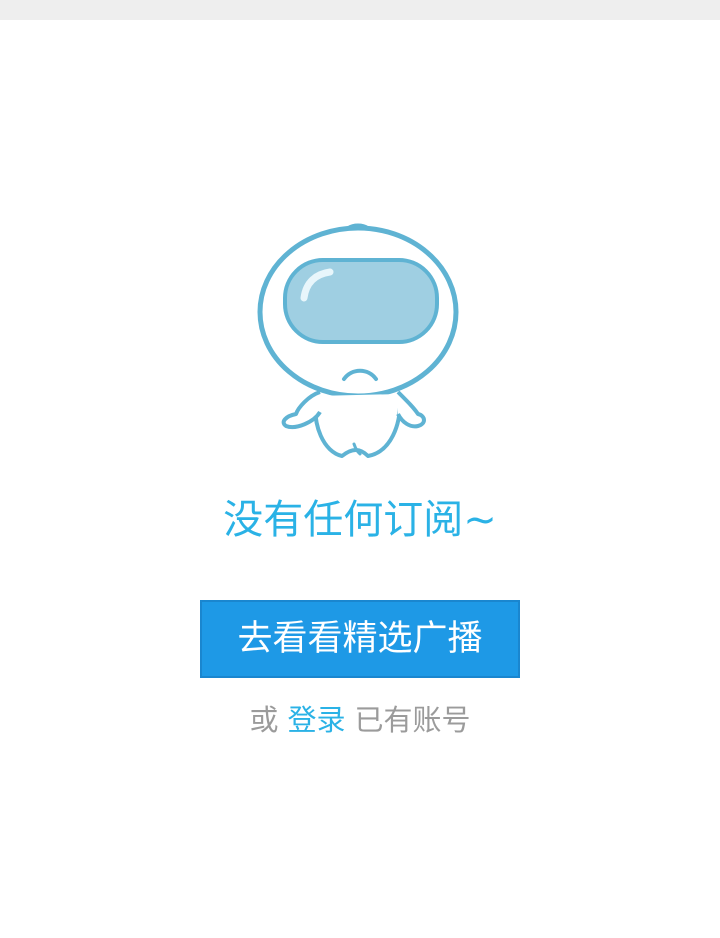 This screenshot has width=720, height=938. What do you see at coordinates (412, 720) in the screenshot?
I see `login-prompt-suffix: 已有账号` at bounding box center [412, 720].